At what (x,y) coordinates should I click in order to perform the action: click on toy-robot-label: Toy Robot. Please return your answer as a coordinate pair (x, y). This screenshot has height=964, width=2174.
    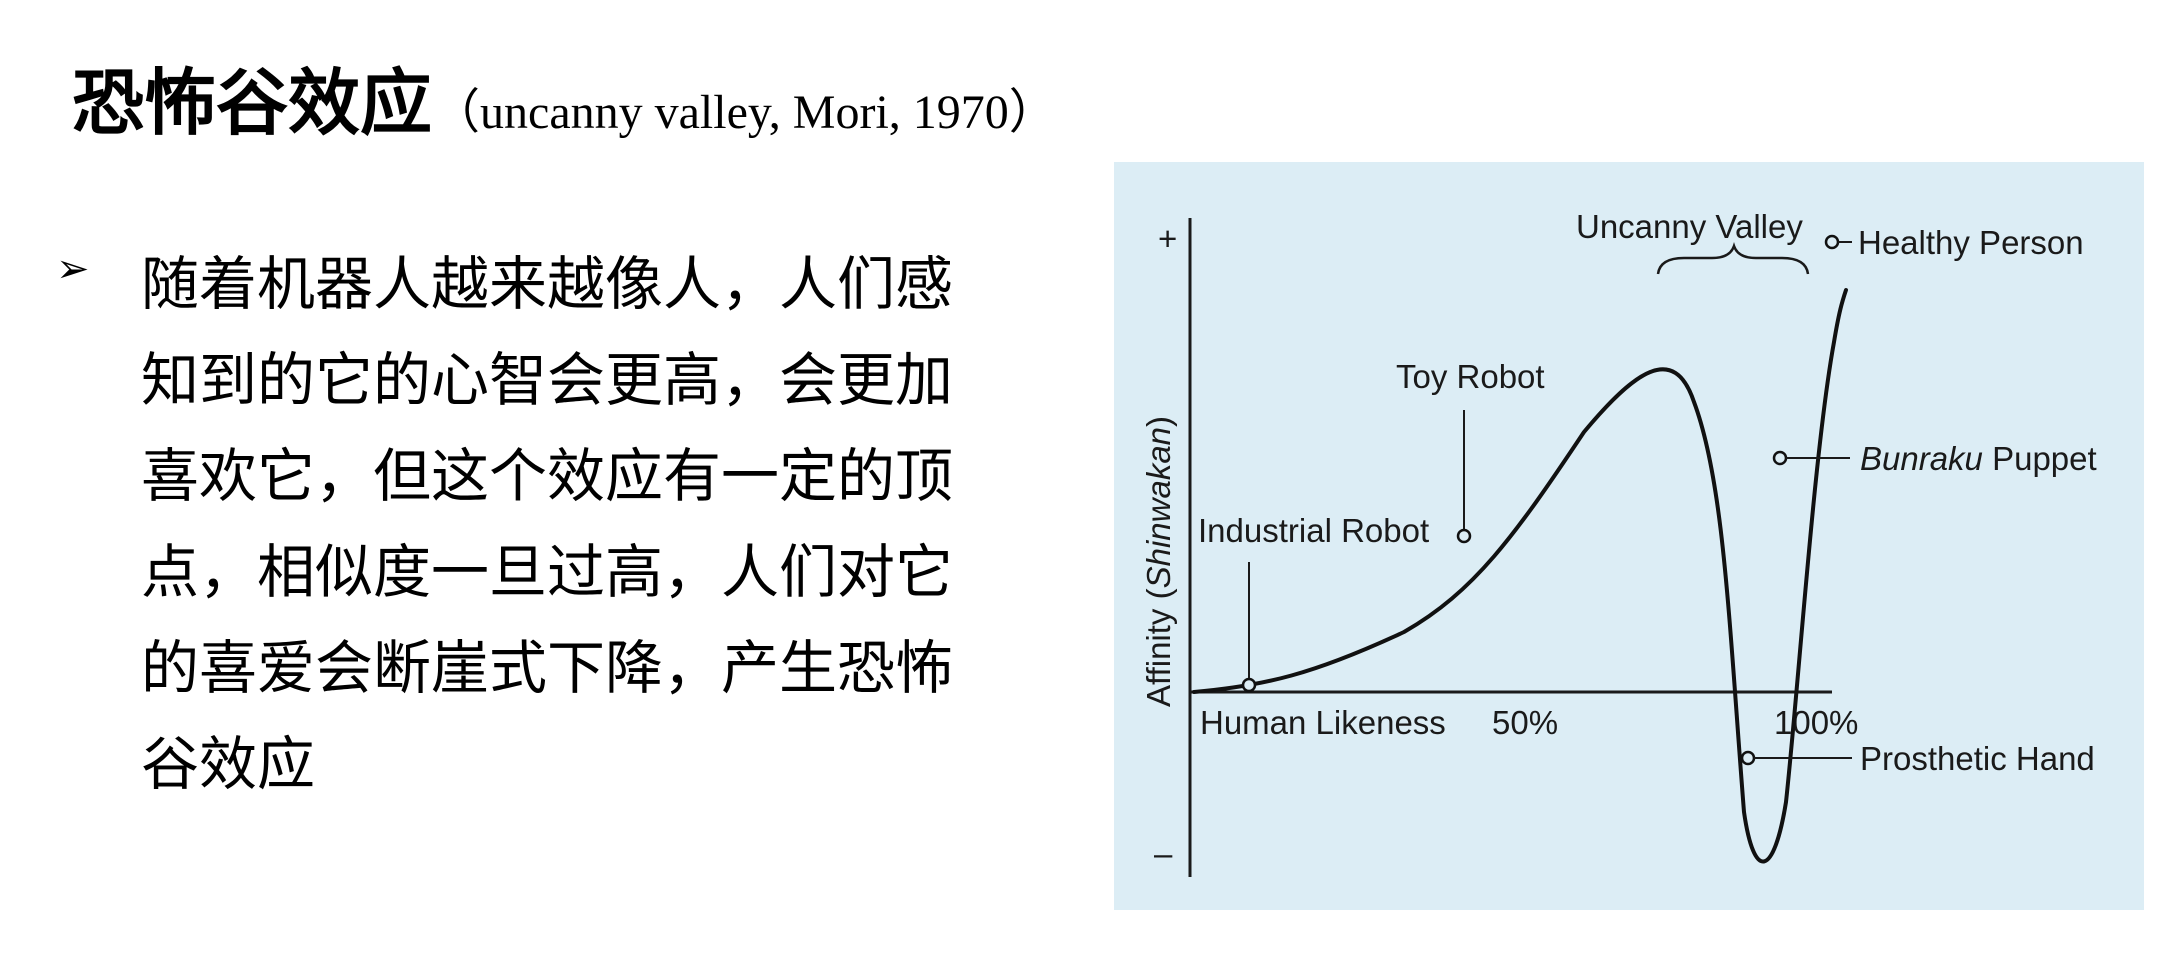
    Looking at the image, I should click on (1470, 376).